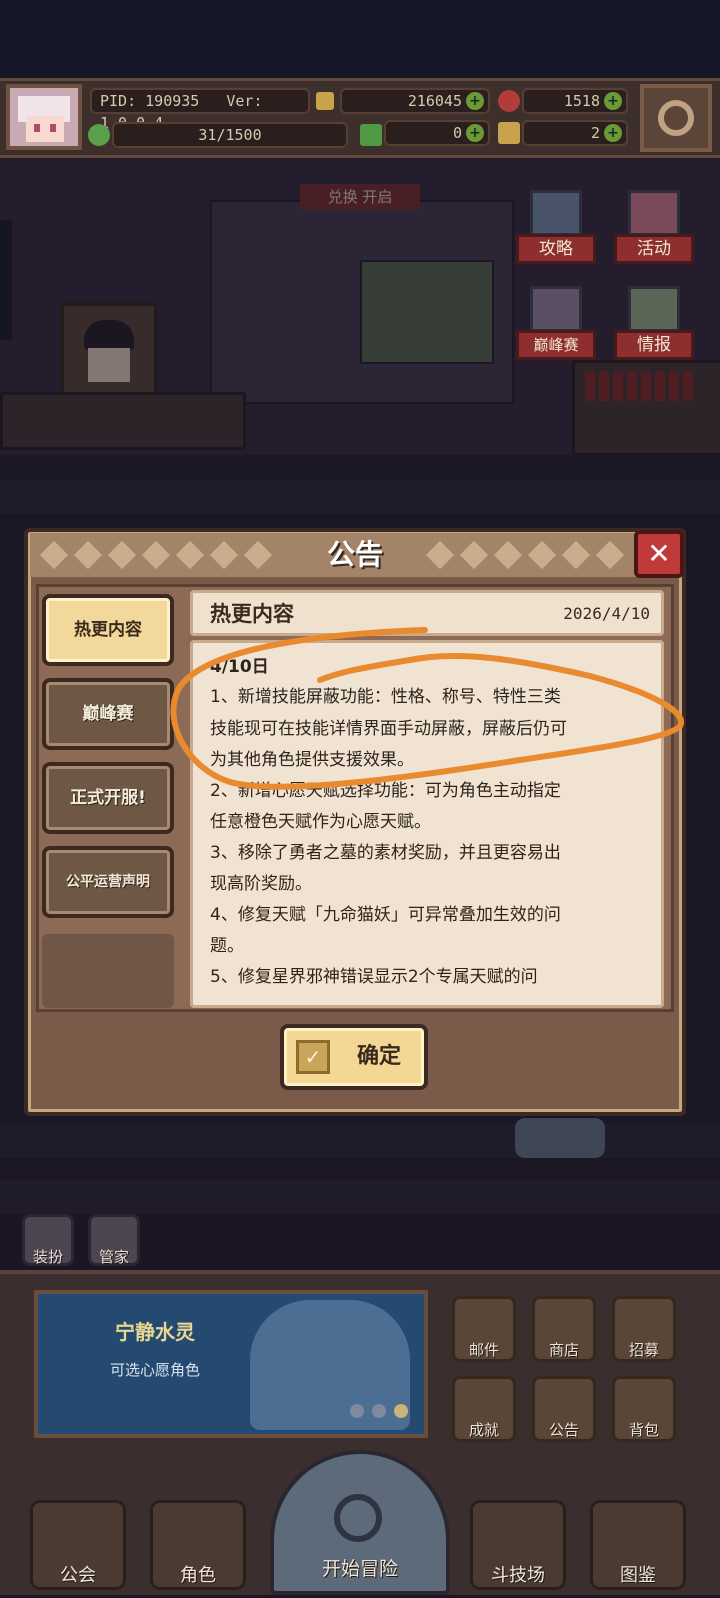  I want to click on guide-button: 攻略, so click(556, 231).